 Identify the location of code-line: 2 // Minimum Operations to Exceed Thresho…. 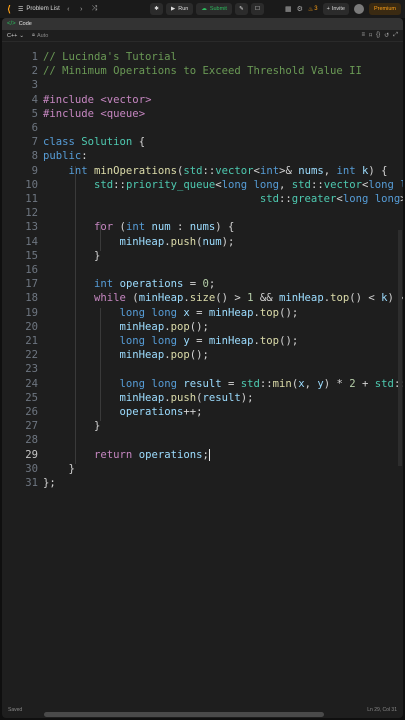
(202, 71).